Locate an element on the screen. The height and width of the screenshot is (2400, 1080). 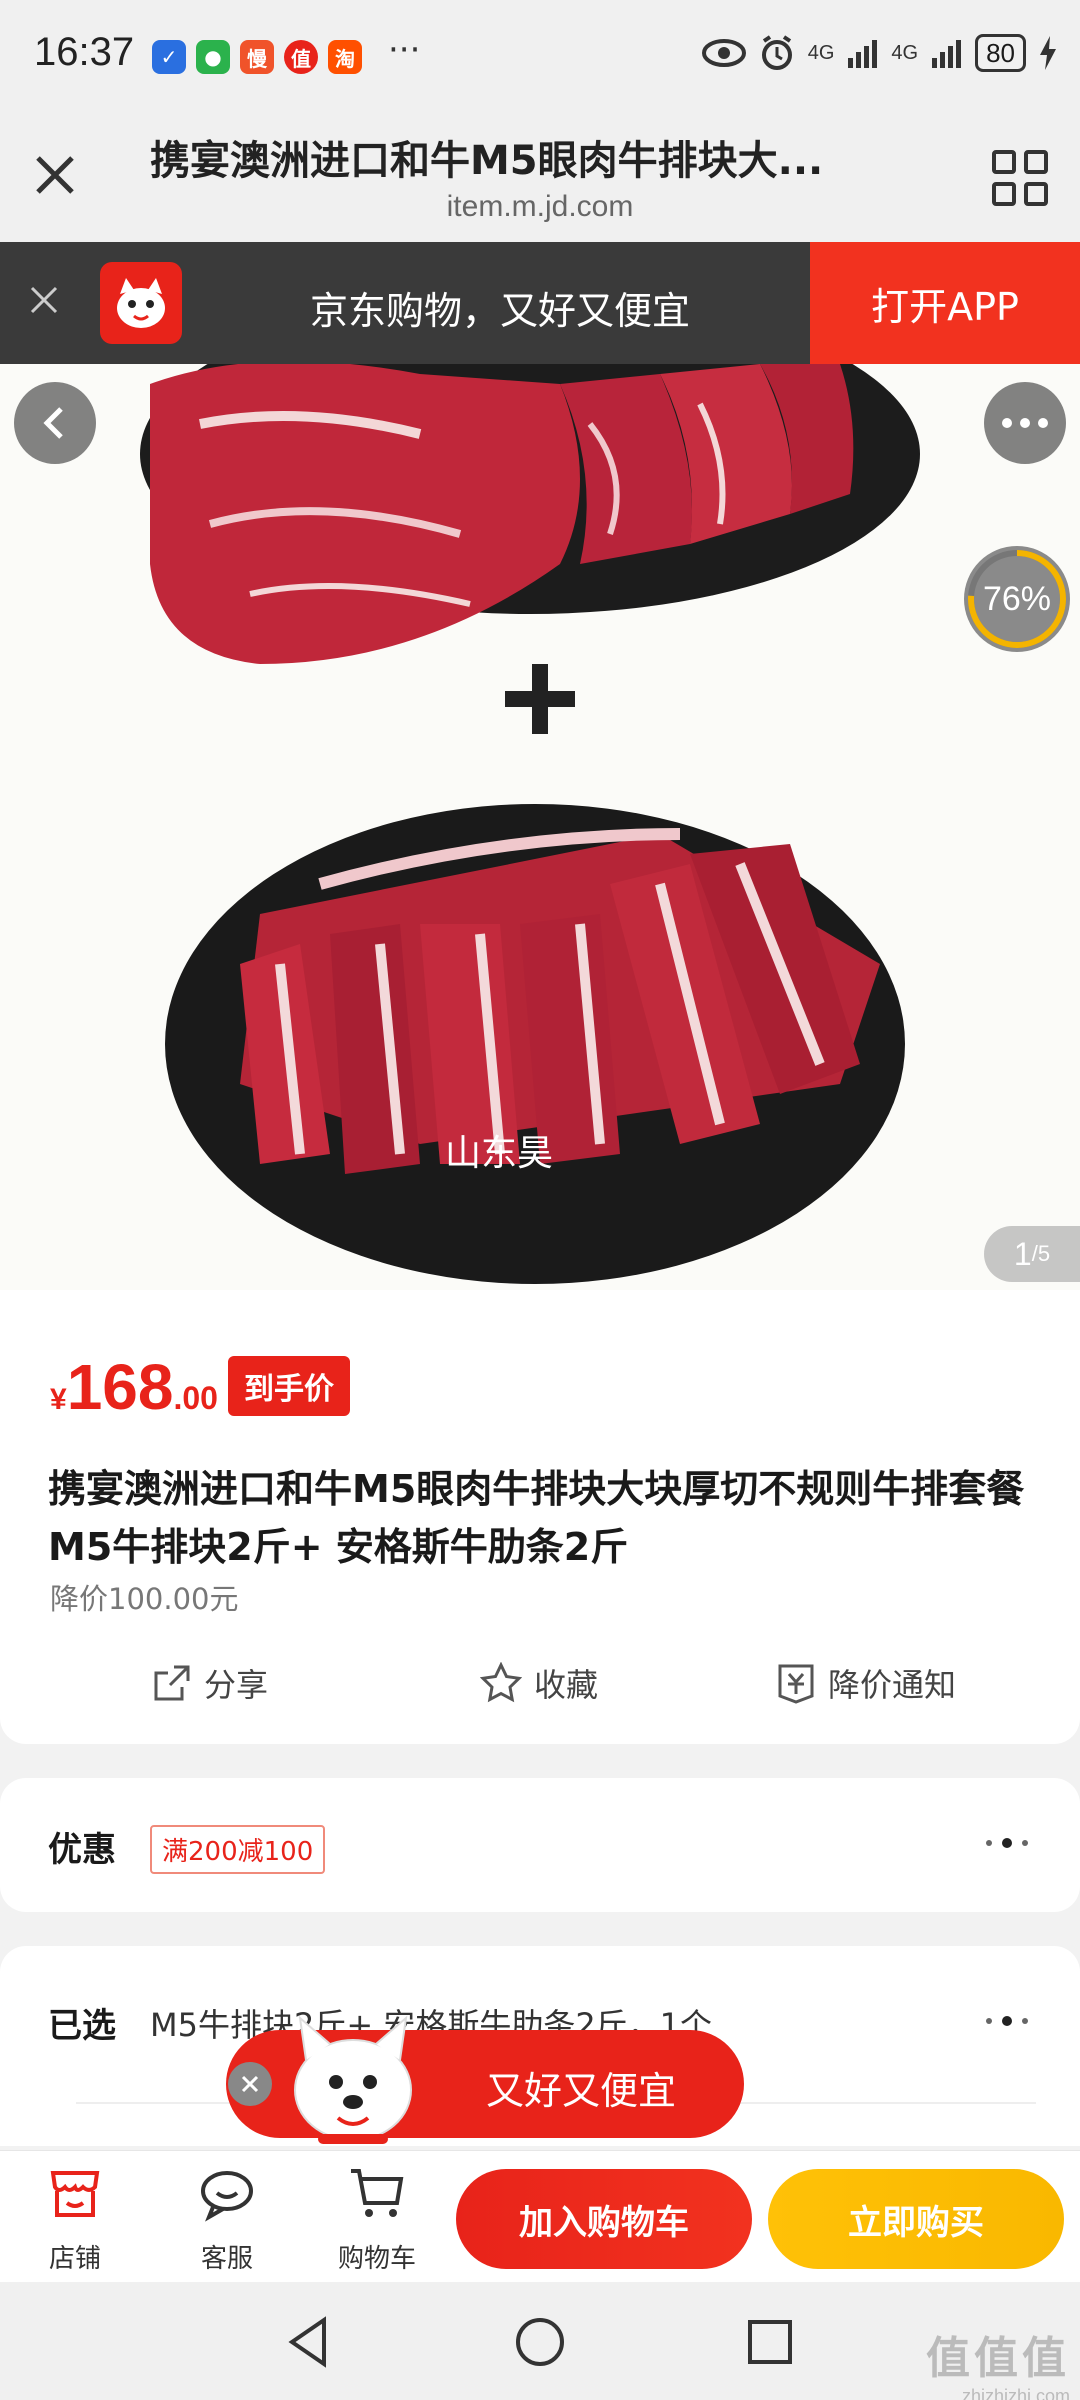
promo-label: 优惠 is located at coordinates (82, 1850).